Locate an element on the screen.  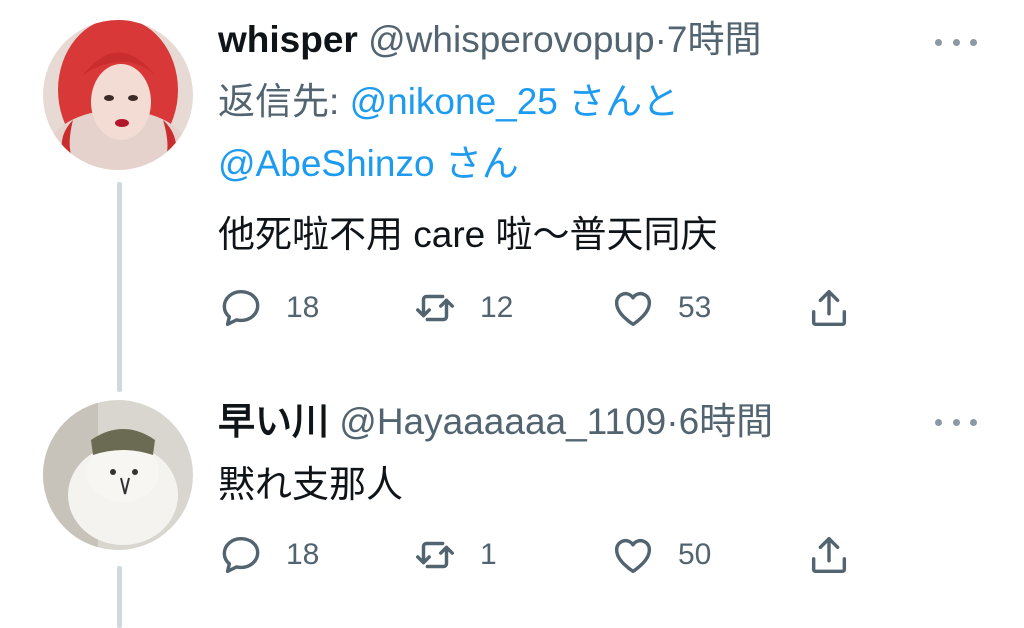
like-count: 50 is located at coordinates (695, 554).